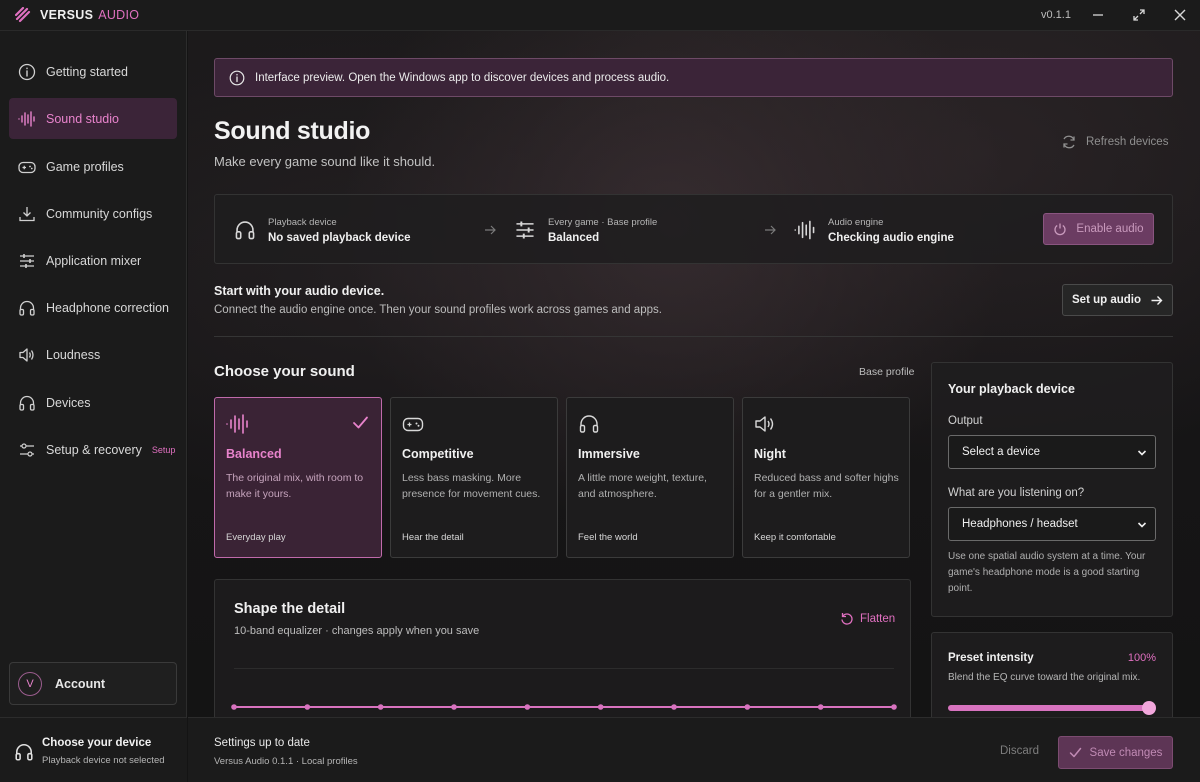 Image resolution: width=1200 pixels, height=782 pixels. Describe the element at coordinates (891, 237) in the screenshot. I see `status-engine-value: Checking audio engine` at that location.